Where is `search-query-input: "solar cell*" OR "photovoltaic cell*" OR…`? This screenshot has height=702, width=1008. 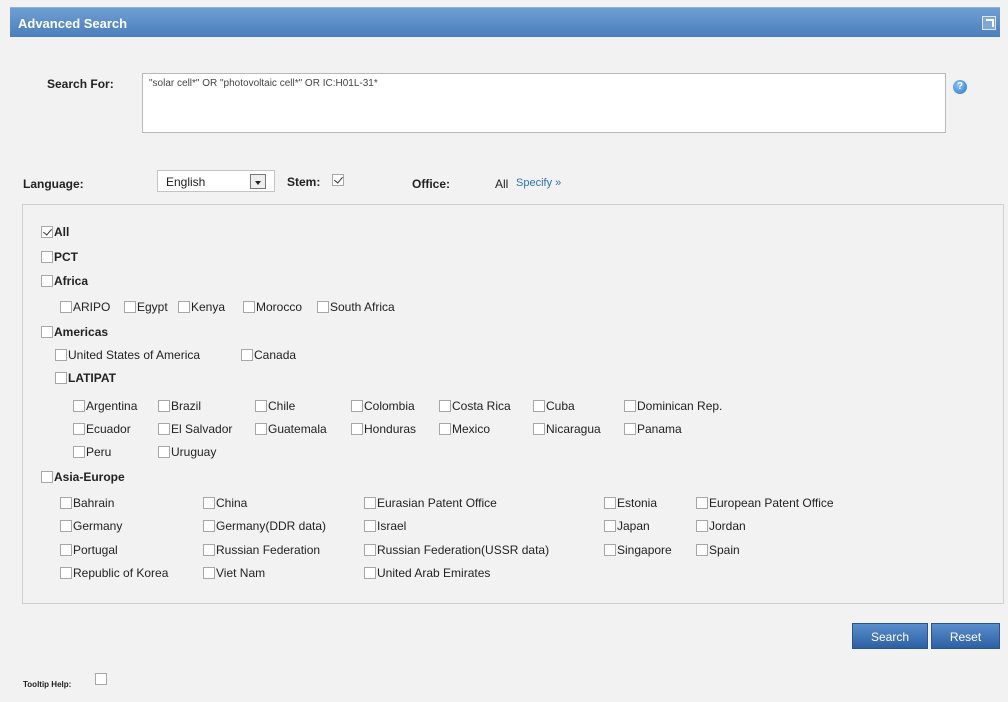 search-query-input: "solar cell*" OR "photovoltaic cell*" OR… is located at coordinates (544, 103).